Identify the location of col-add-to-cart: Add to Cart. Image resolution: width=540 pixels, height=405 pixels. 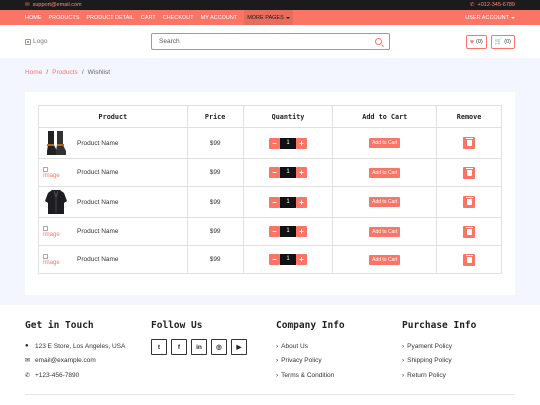
(385, 116).